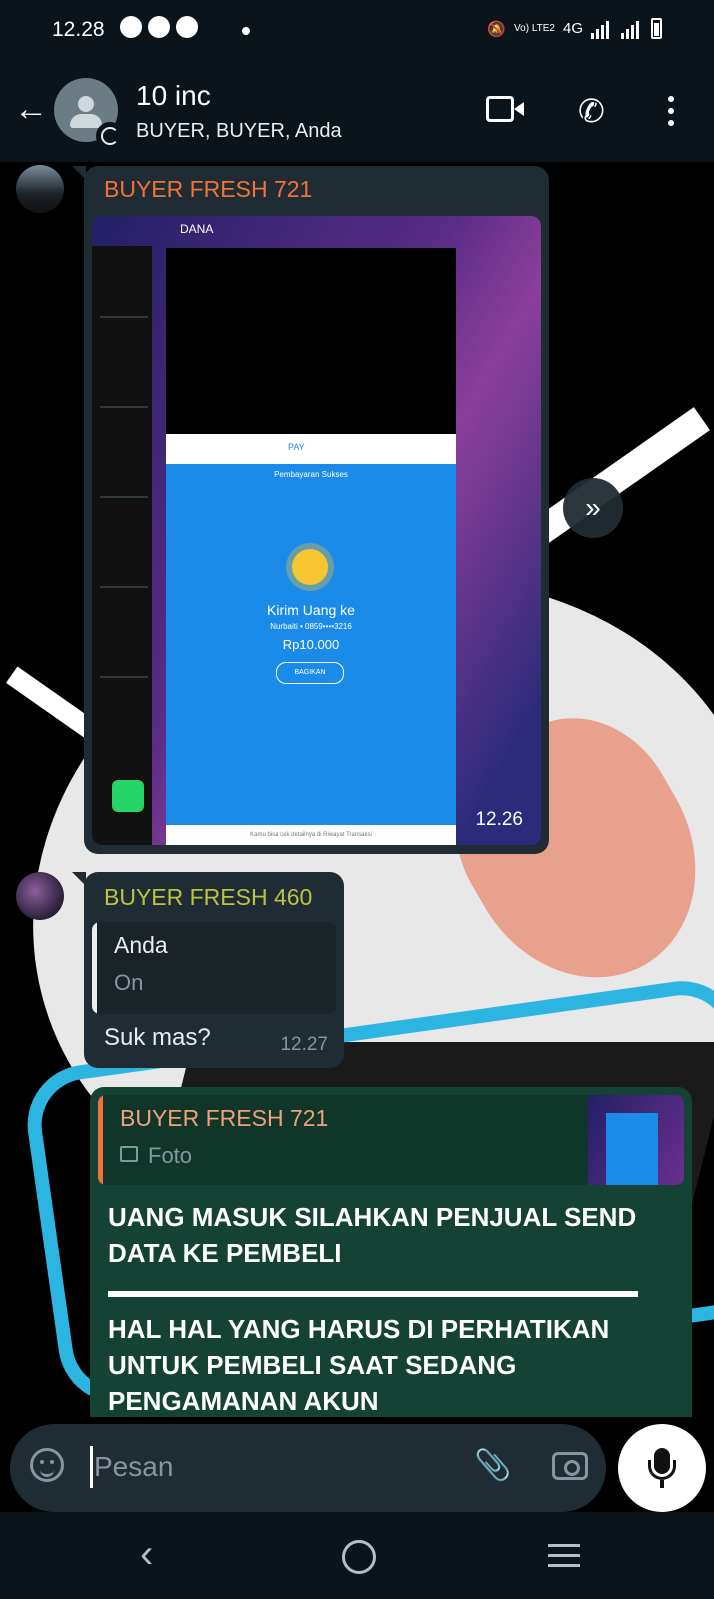 The image size is (714, 1599). What do you see at coordinates (304, 1044) in the screenshot?
I see `message-time: 12.27` at bounding box center [304, 1044].